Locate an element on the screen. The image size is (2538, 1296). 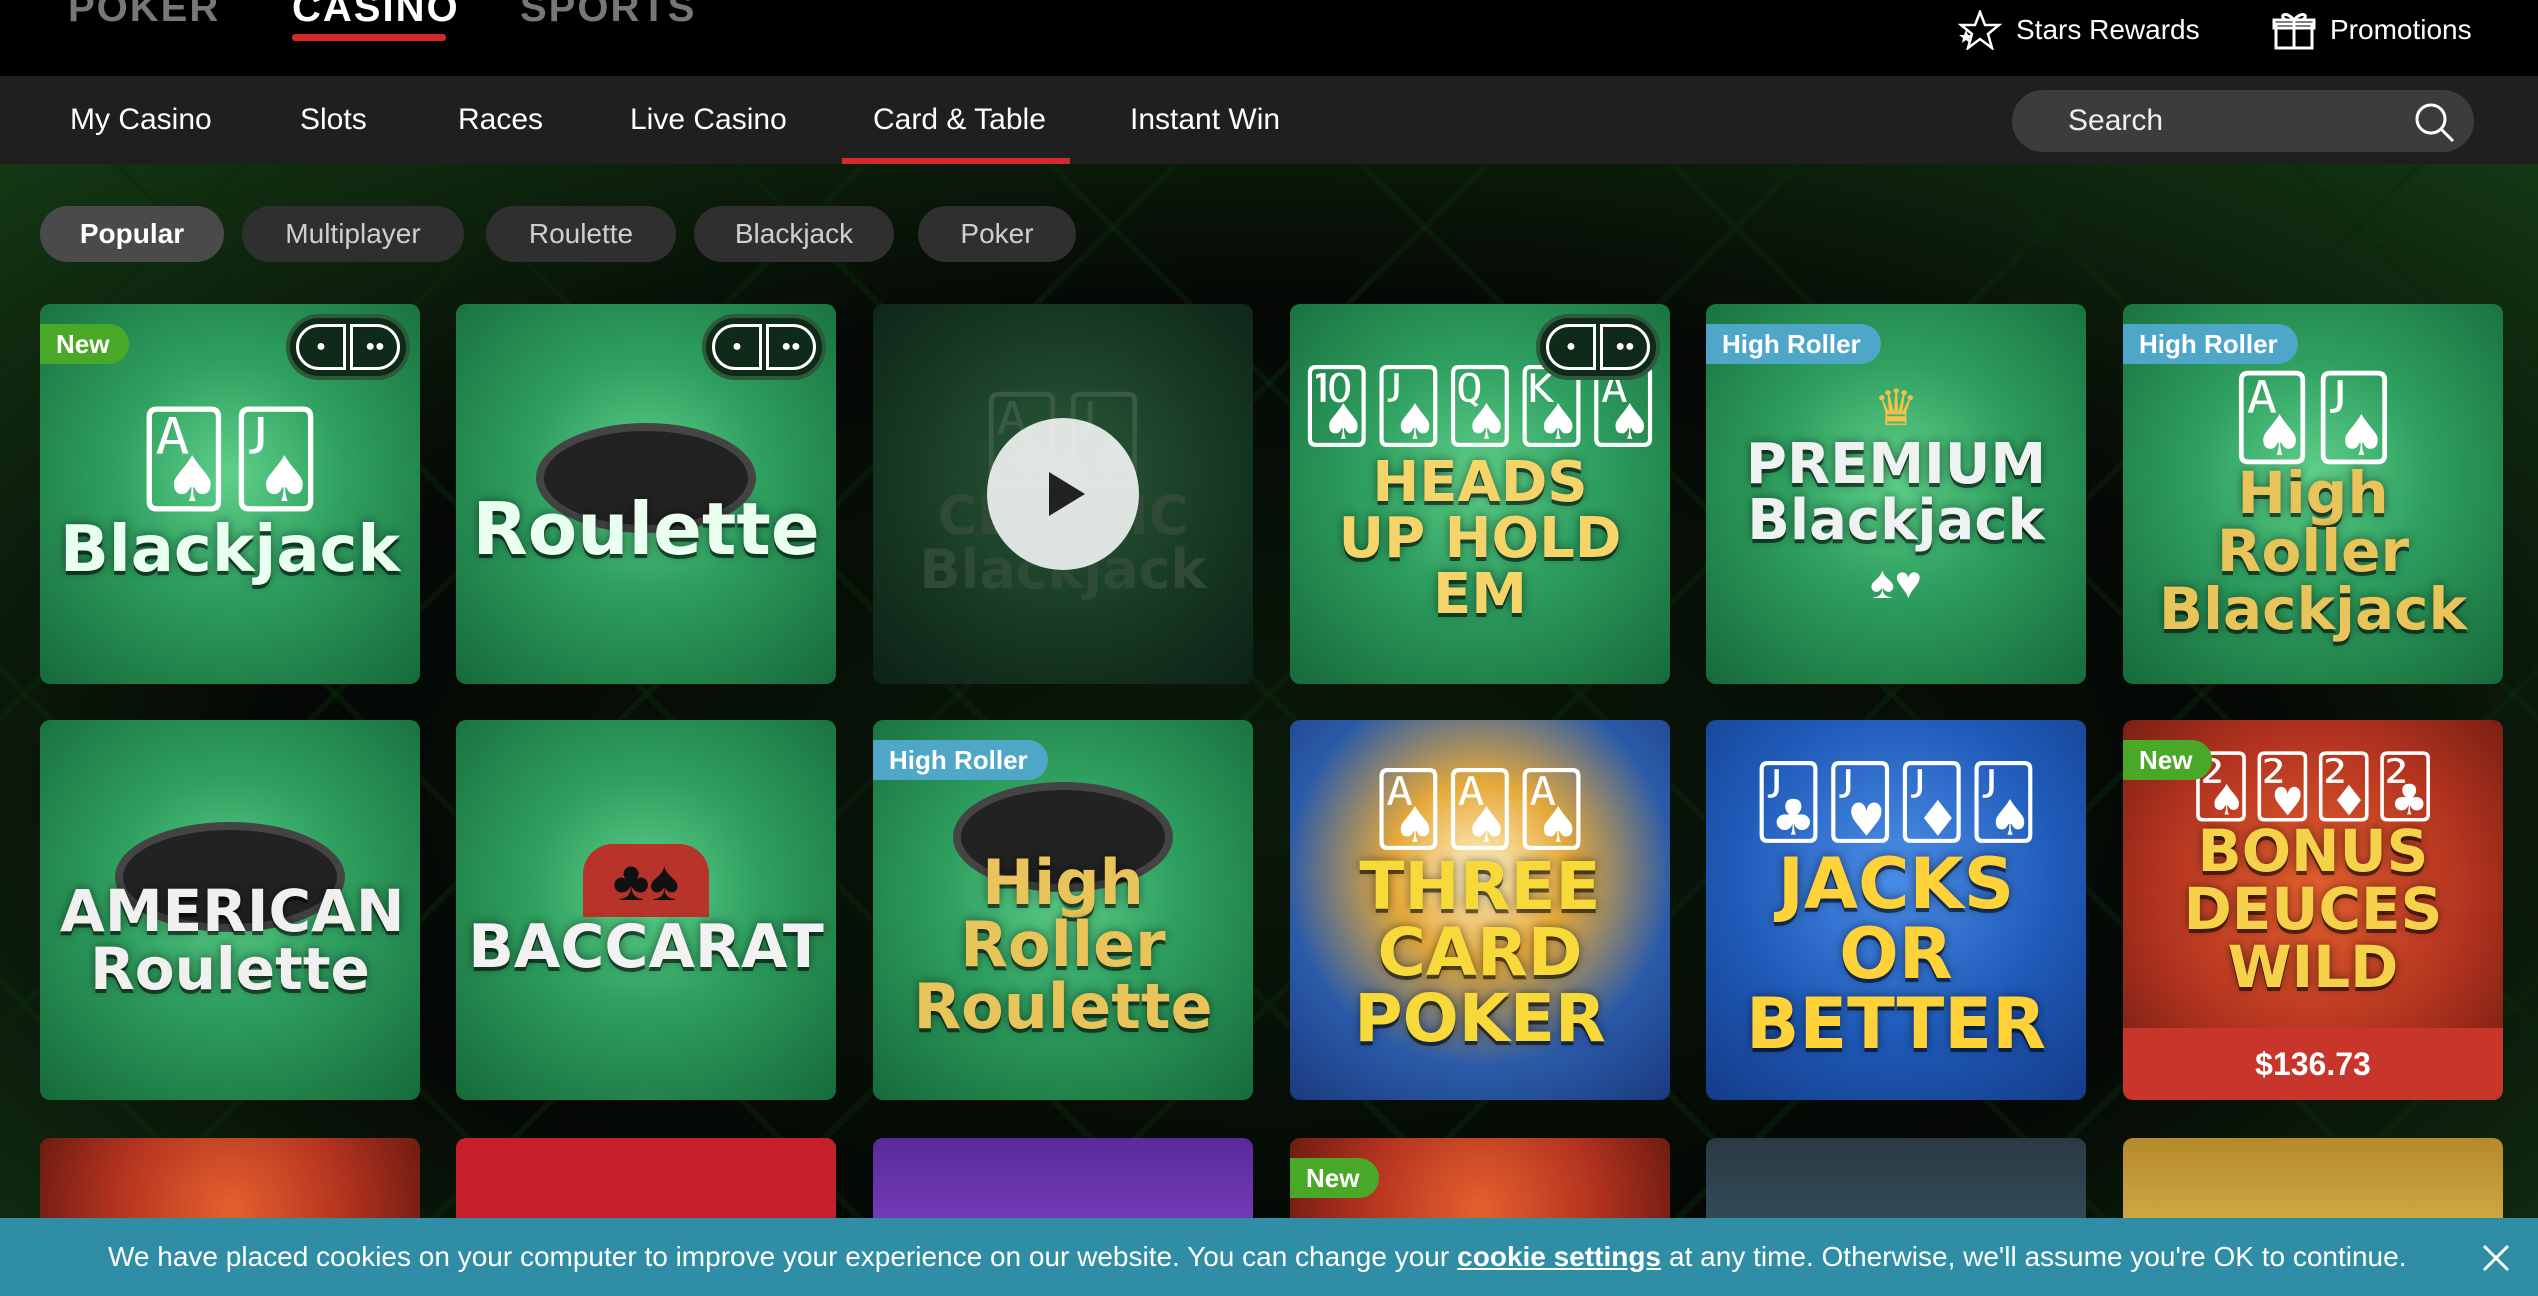
game-tile-blackjack: 🂡🂫 Blackjack New ● ●● is located at coordinates (230, 494).